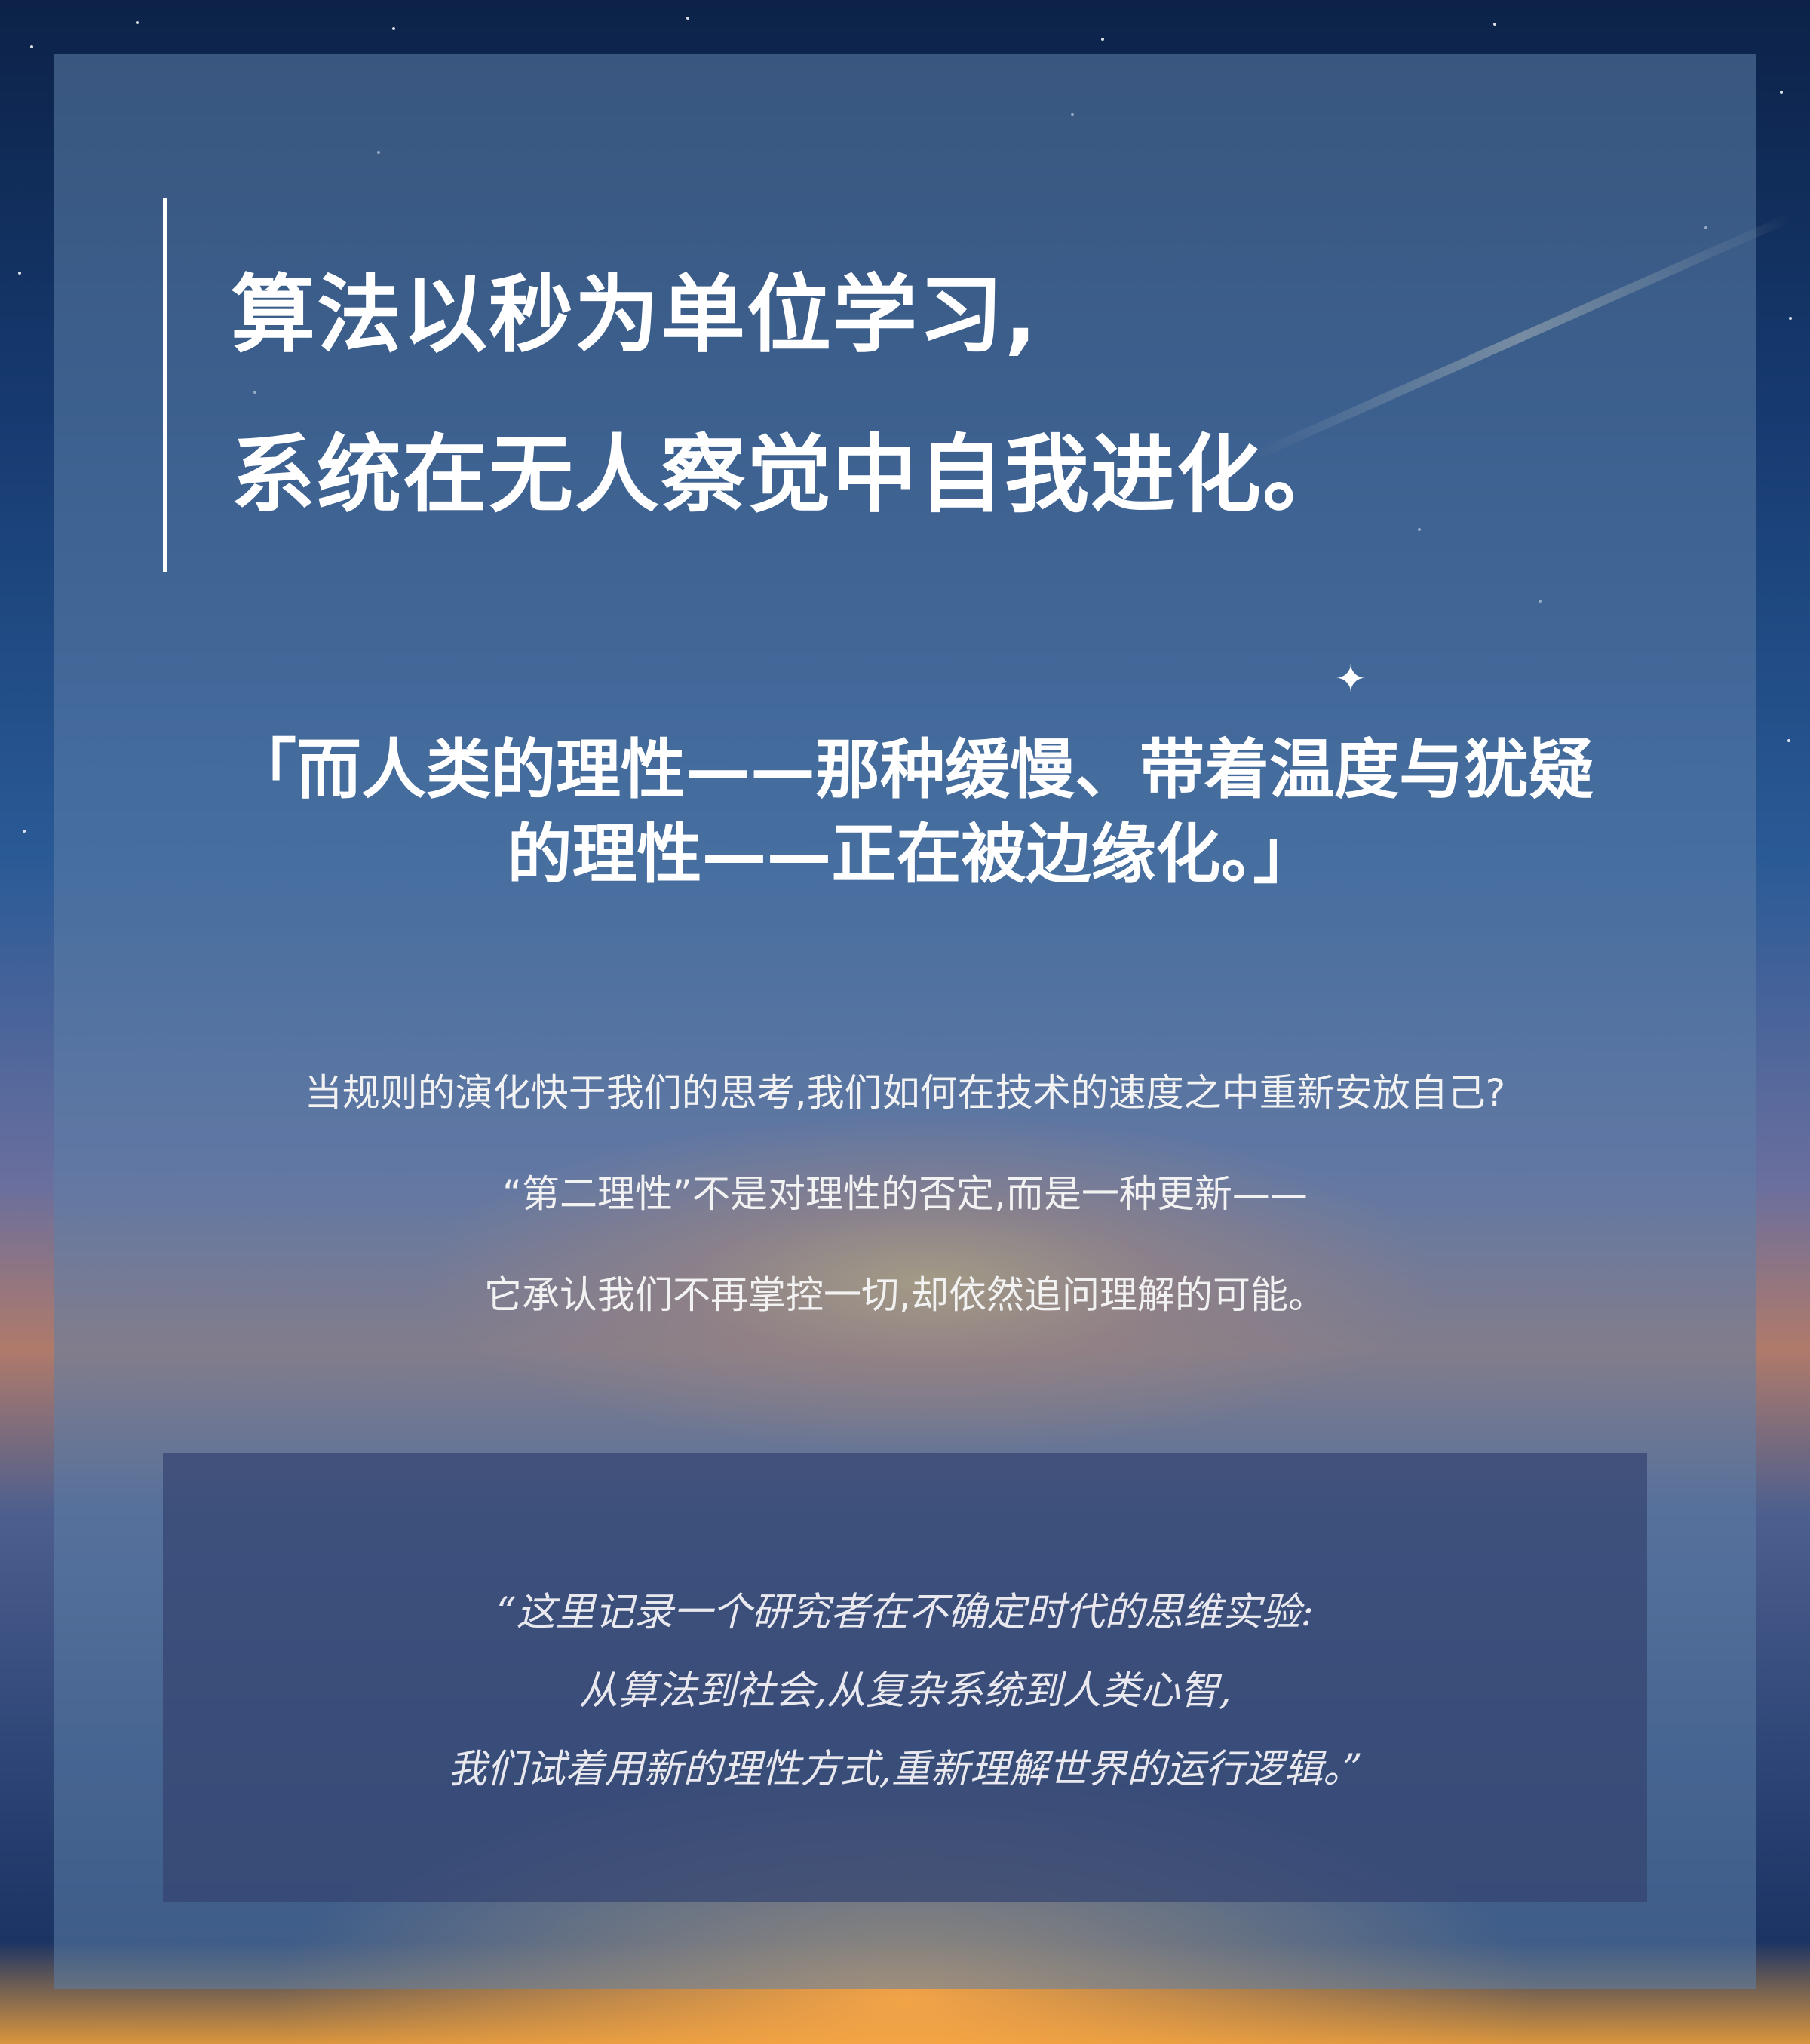  I want to click on subheading-line-2: 的理性——正在被边缘化。」, so click(912, 854).